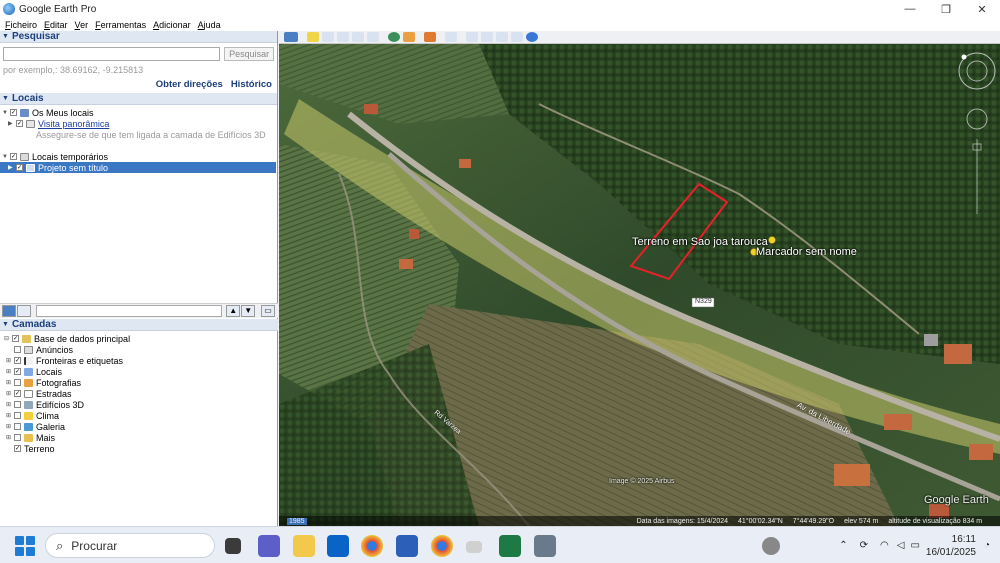  Describe the element at coordinates (442, 546) in the screenshot. I see `chrome-profile-icon` at that location.